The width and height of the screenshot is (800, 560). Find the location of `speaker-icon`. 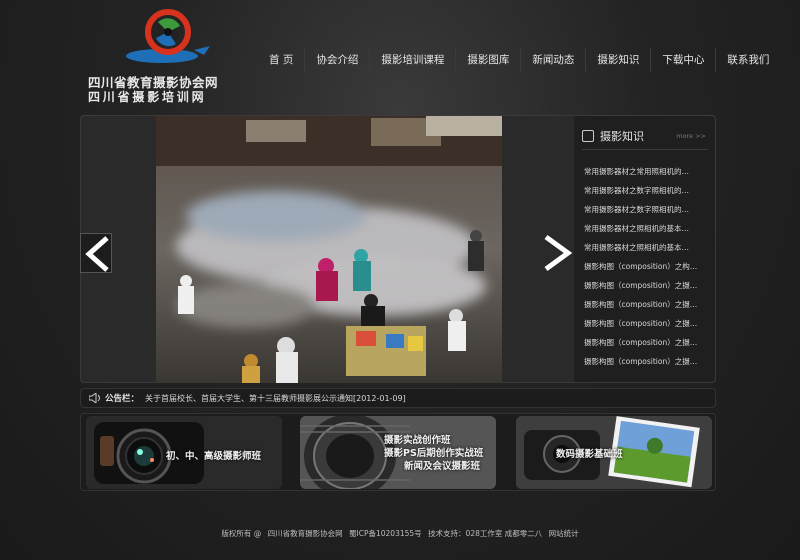

speaker-icon is located at coordinates (94, 398).